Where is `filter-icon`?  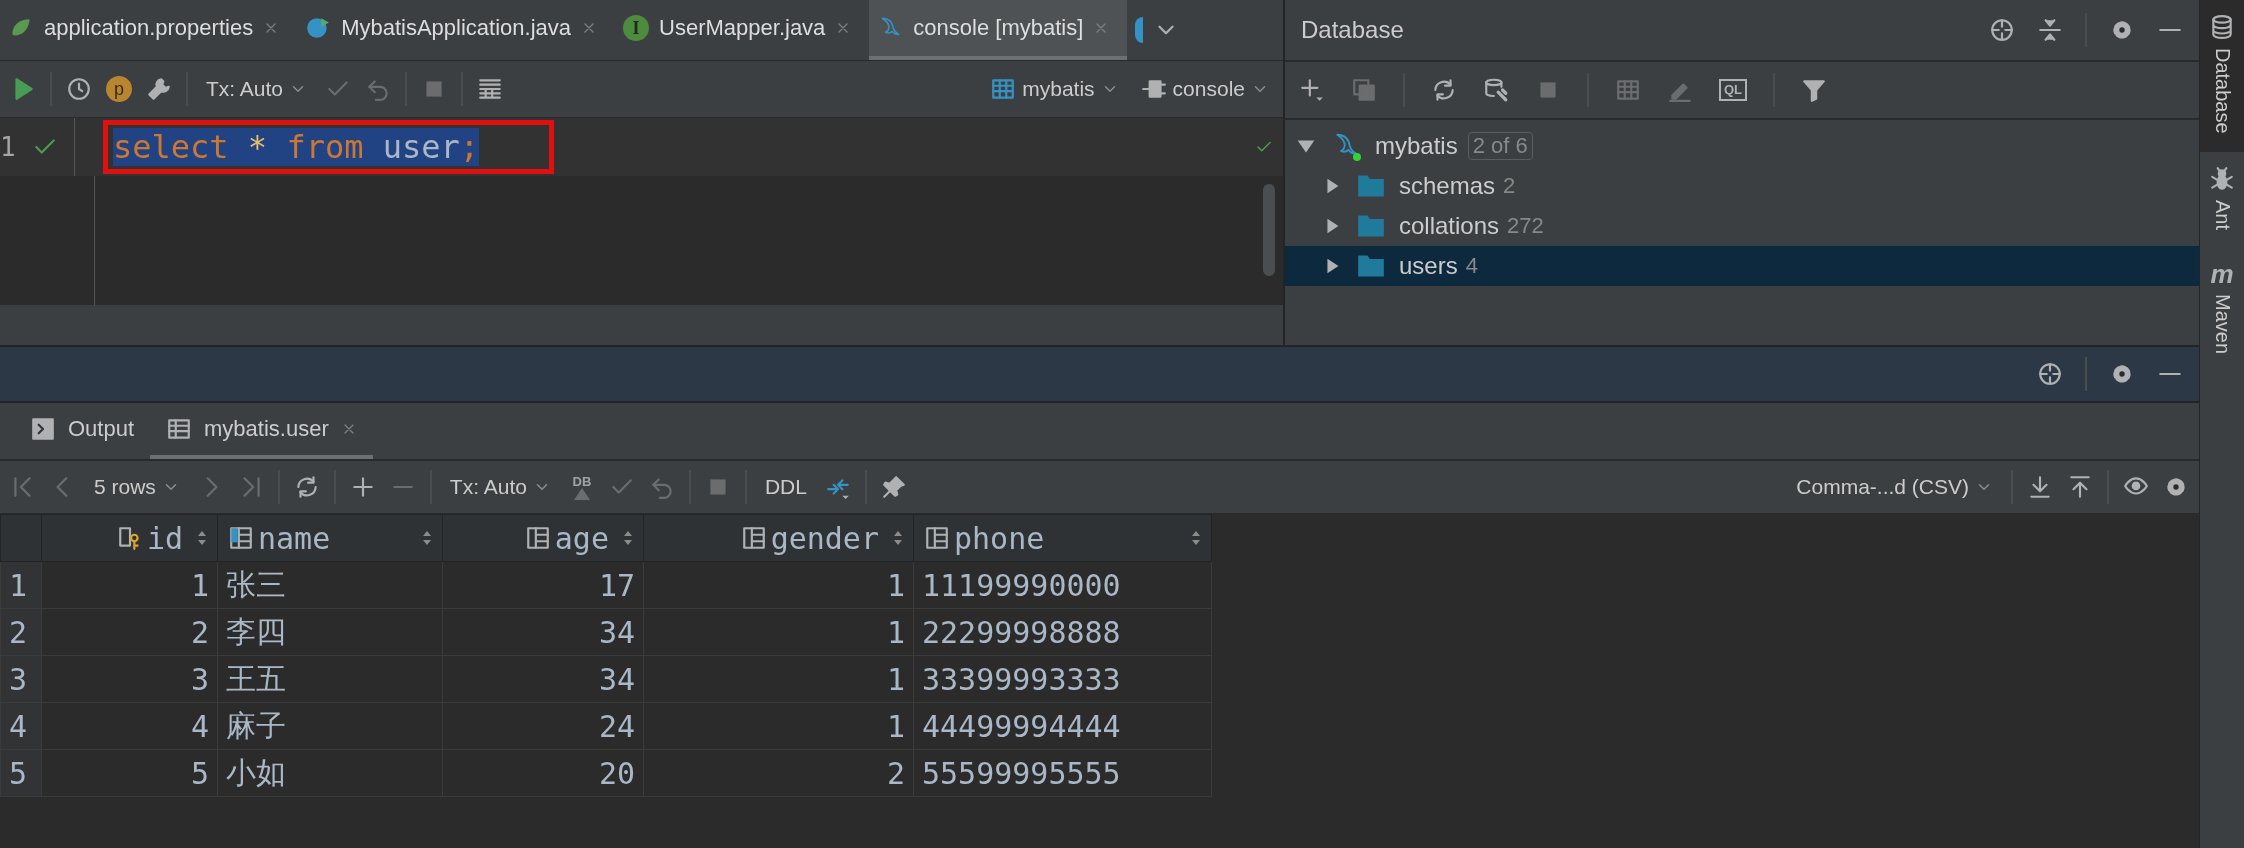
filter-icon is located at coordinates (1814, 90).